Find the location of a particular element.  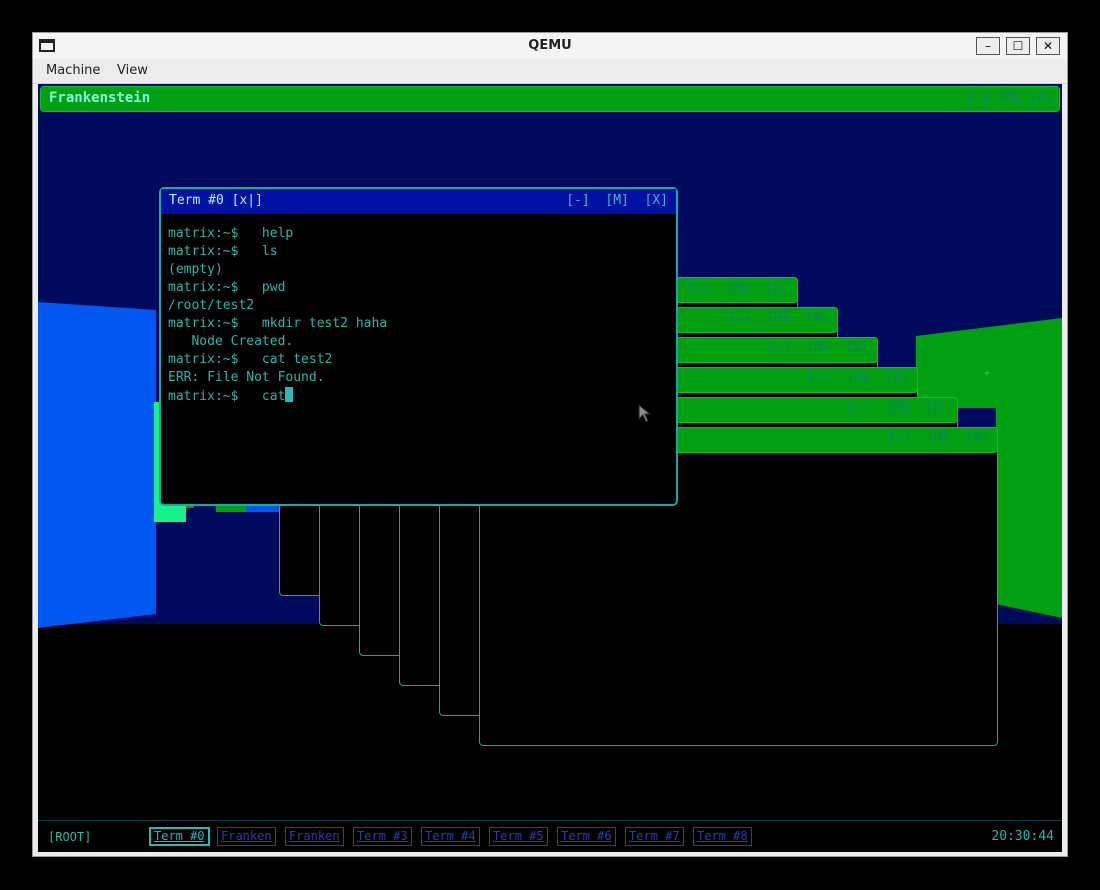

menubar: Machine View is located at coordinates (550, 71).